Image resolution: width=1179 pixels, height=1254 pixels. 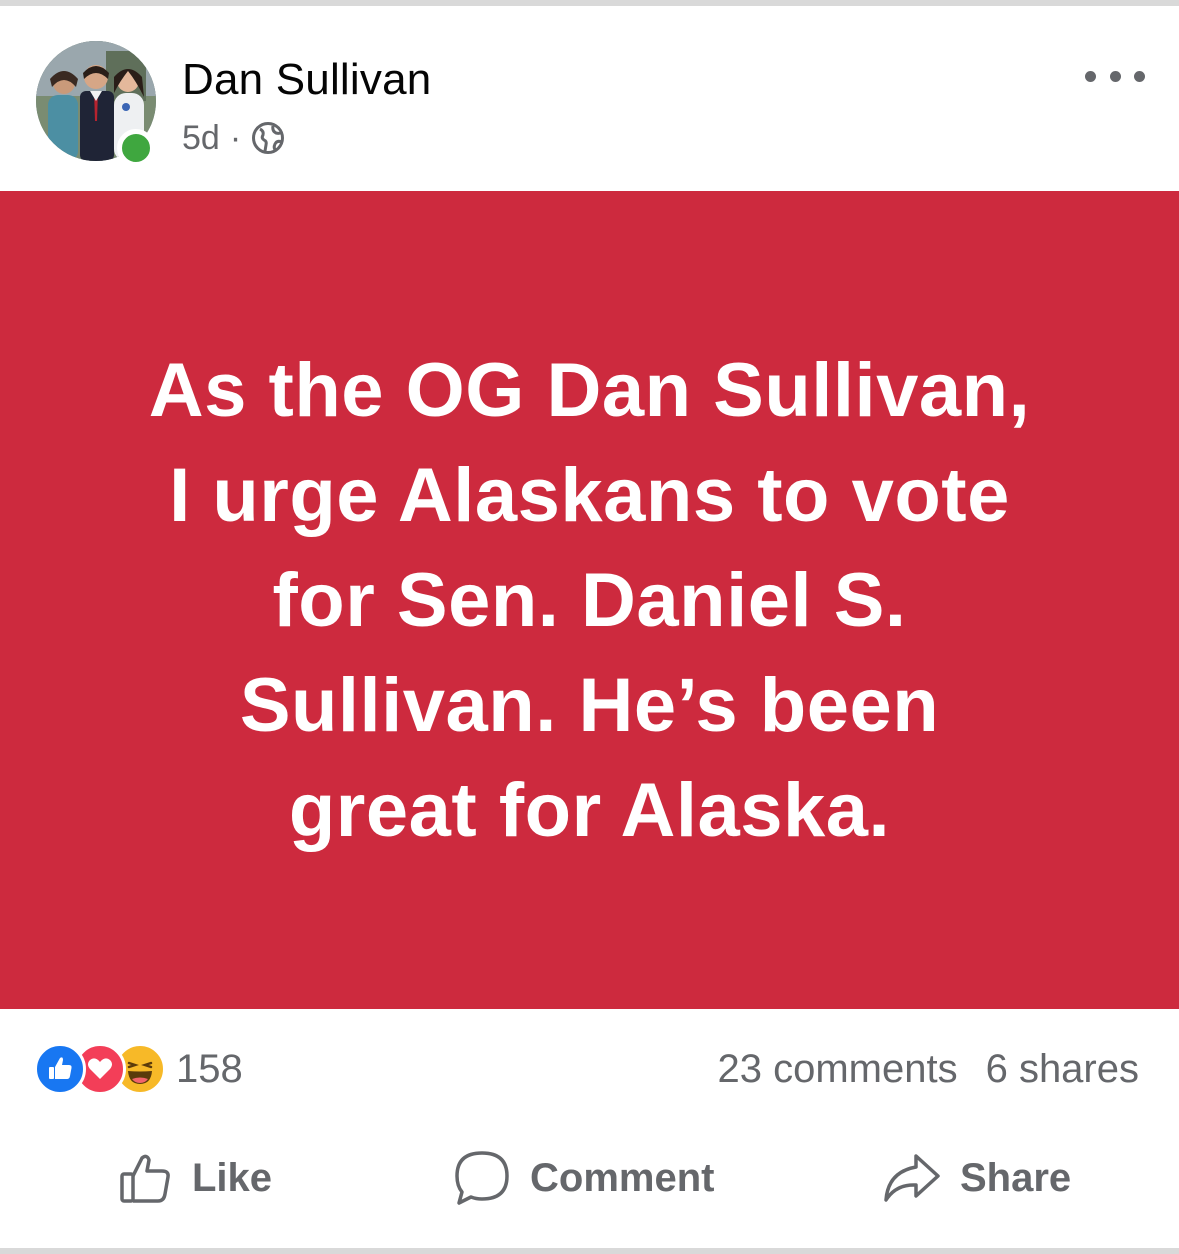 I want to click on reaction-summary: 158, so click(x=138, y=1069).